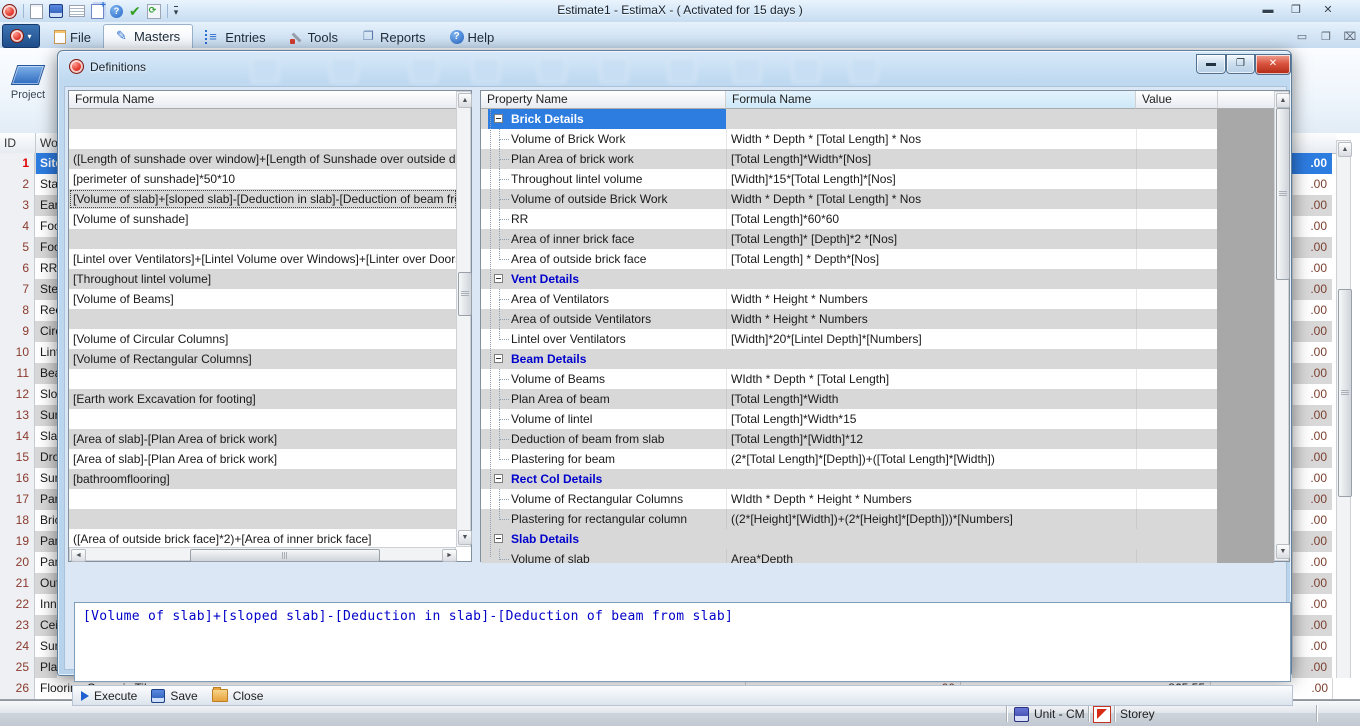 The width and height of the screenshot is (1360, 726). I want to click on scroll-left-arrow: ◄, so click(78, 555).